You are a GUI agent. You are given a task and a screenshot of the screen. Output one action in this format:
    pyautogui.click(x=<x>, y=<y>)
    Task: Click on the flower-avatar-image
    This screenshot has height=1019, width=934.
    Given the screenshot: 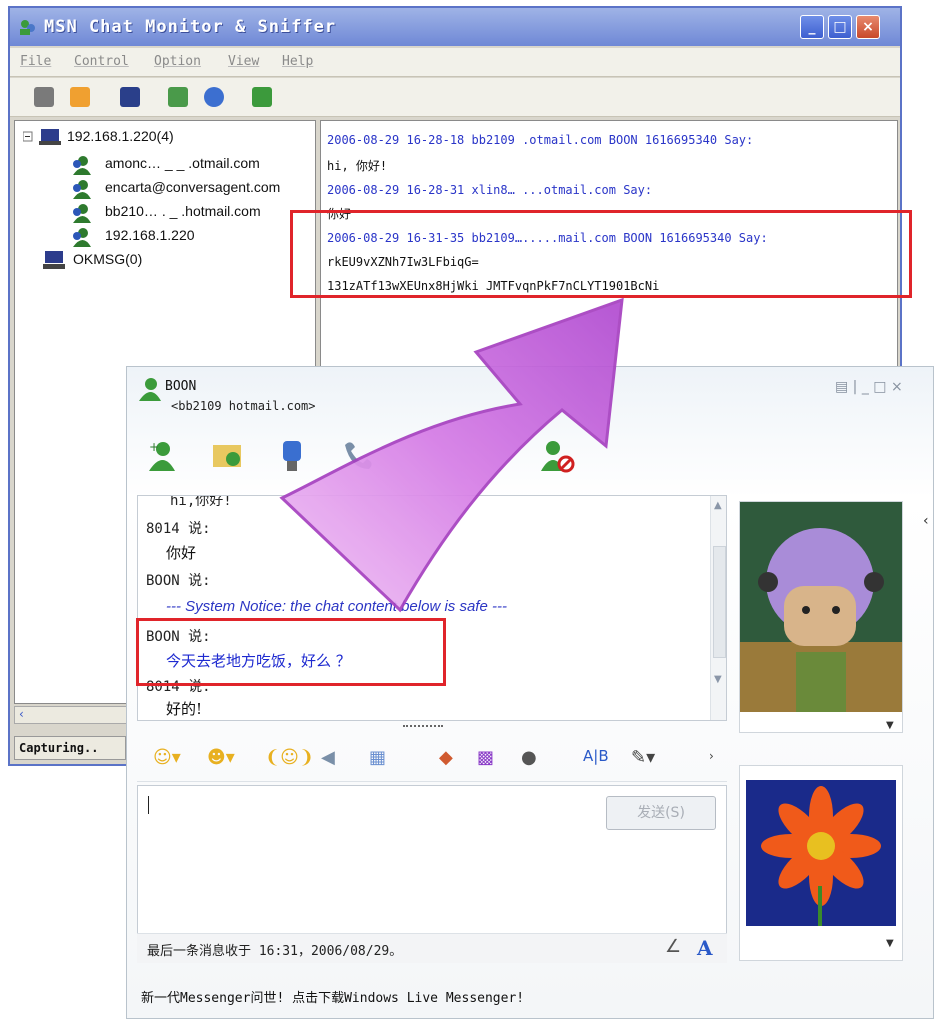 What is the action you would take?
    pyautogui.click(x=821, y=853)
    